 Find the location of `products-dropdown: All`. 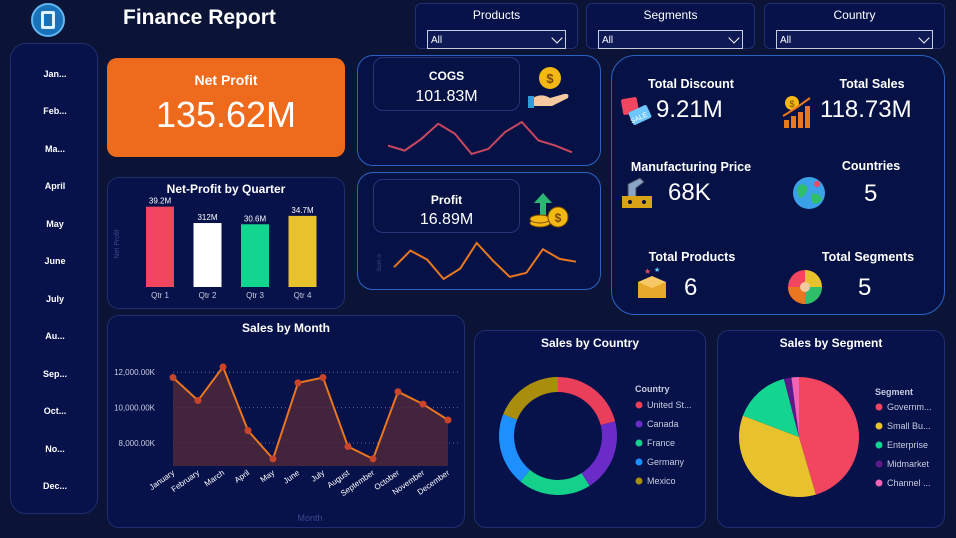

products-dropdown: All is located at coordinates (496, 39).